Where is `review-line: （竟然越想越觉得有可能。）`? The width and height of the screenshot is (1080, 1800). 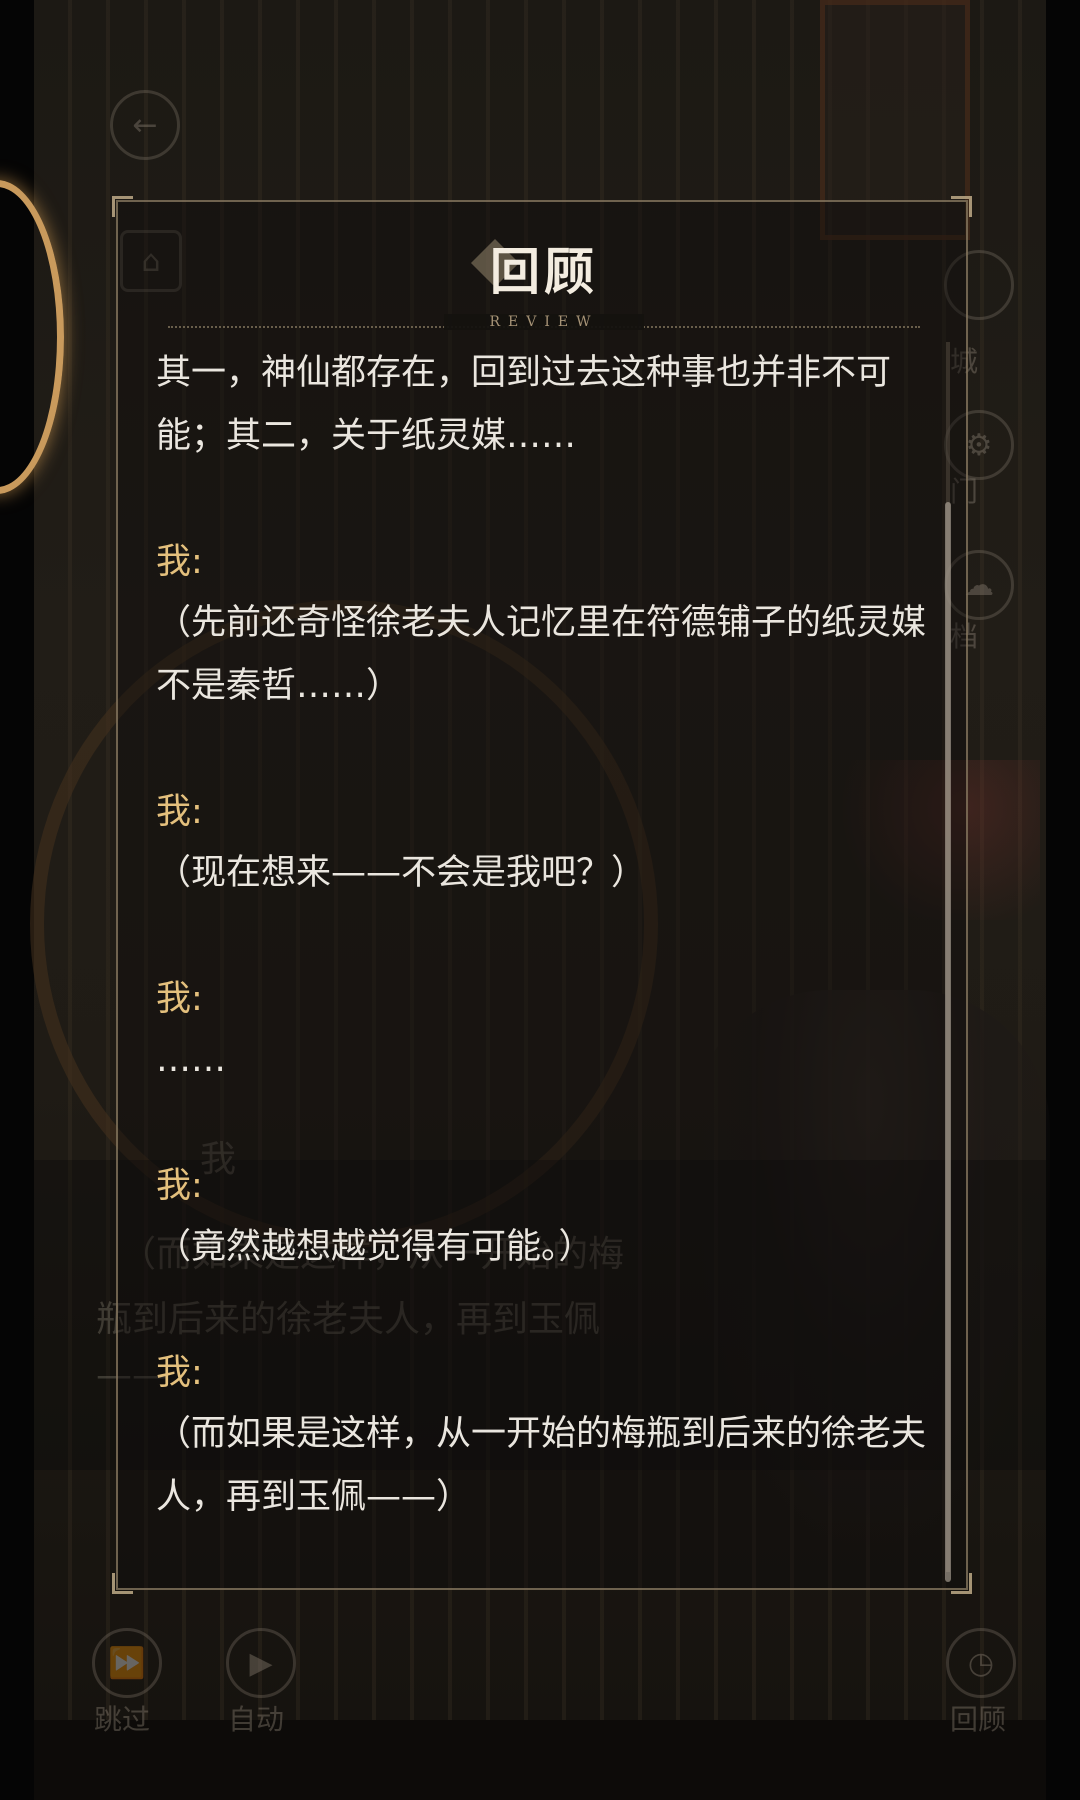
review-line: （竟然越想越觉得有可能。） is located at coordinates (375, 1247).